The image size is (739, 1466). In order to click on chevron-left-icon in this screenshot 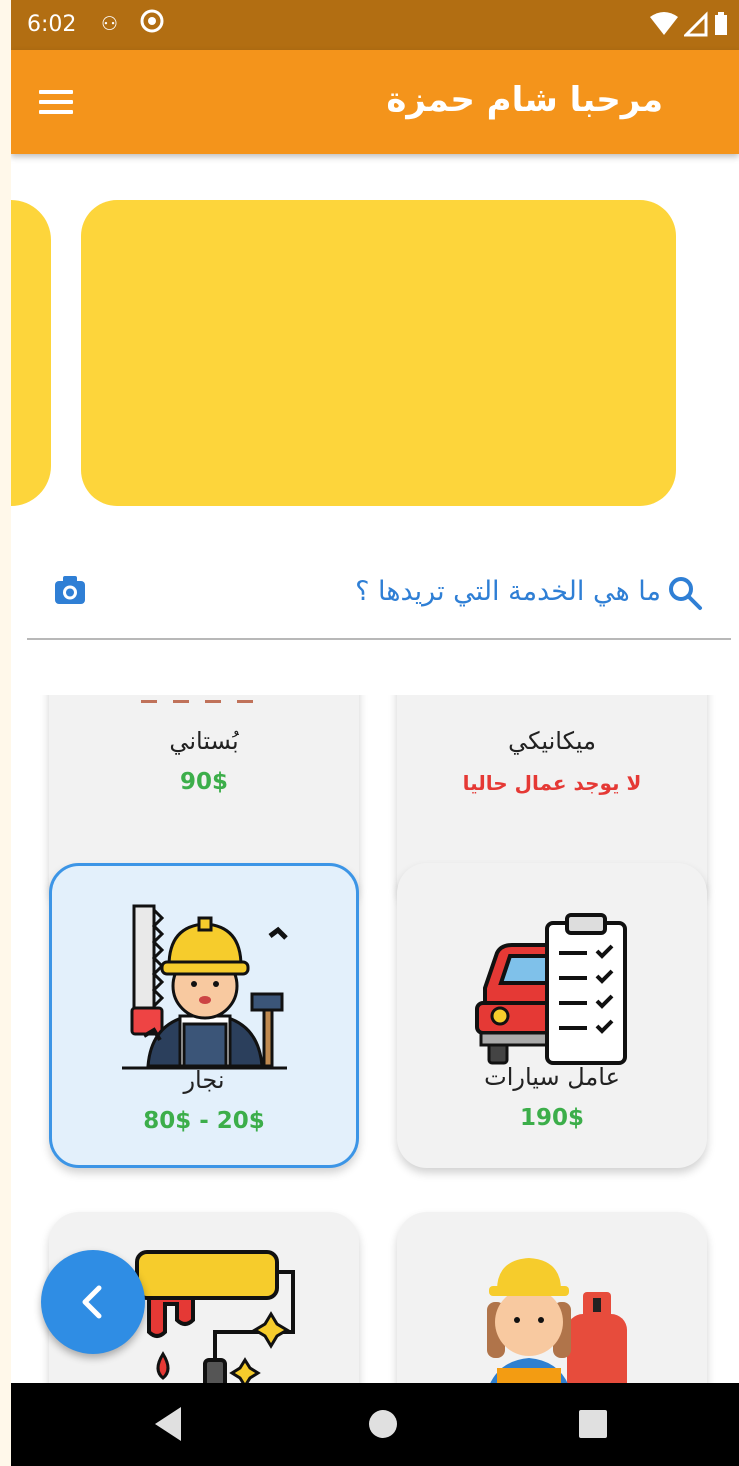, I will do `click(92, 1302)`.